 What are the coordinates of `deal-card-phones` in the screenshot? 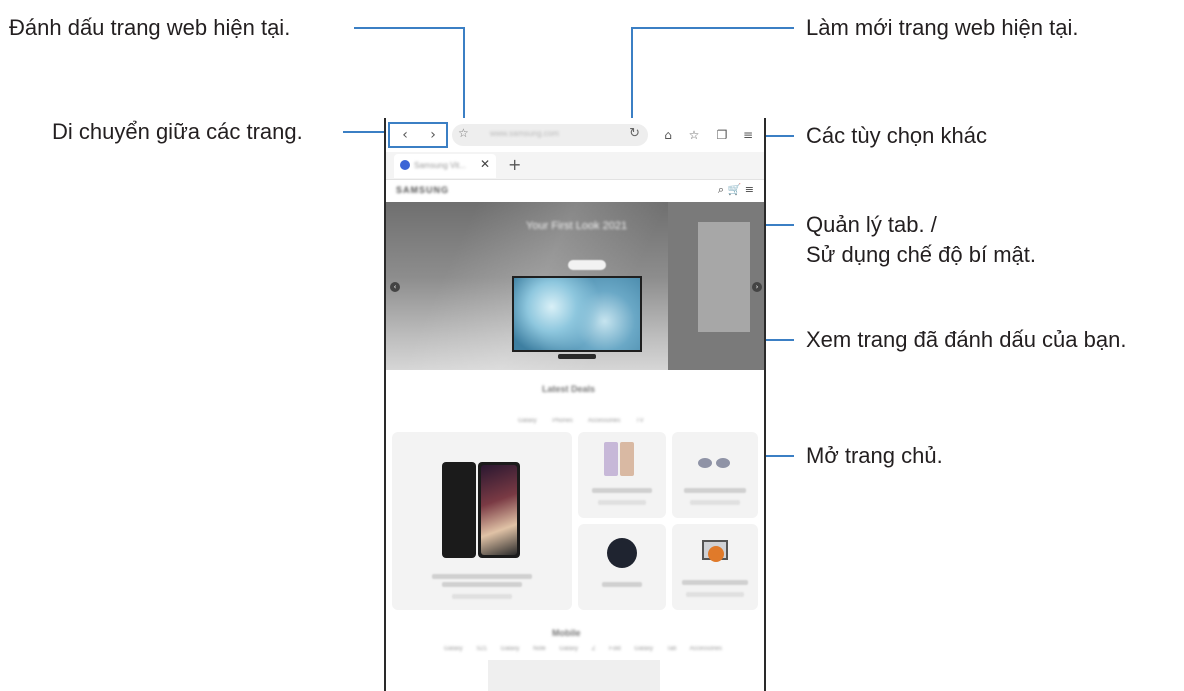 It's located at (622, 475).